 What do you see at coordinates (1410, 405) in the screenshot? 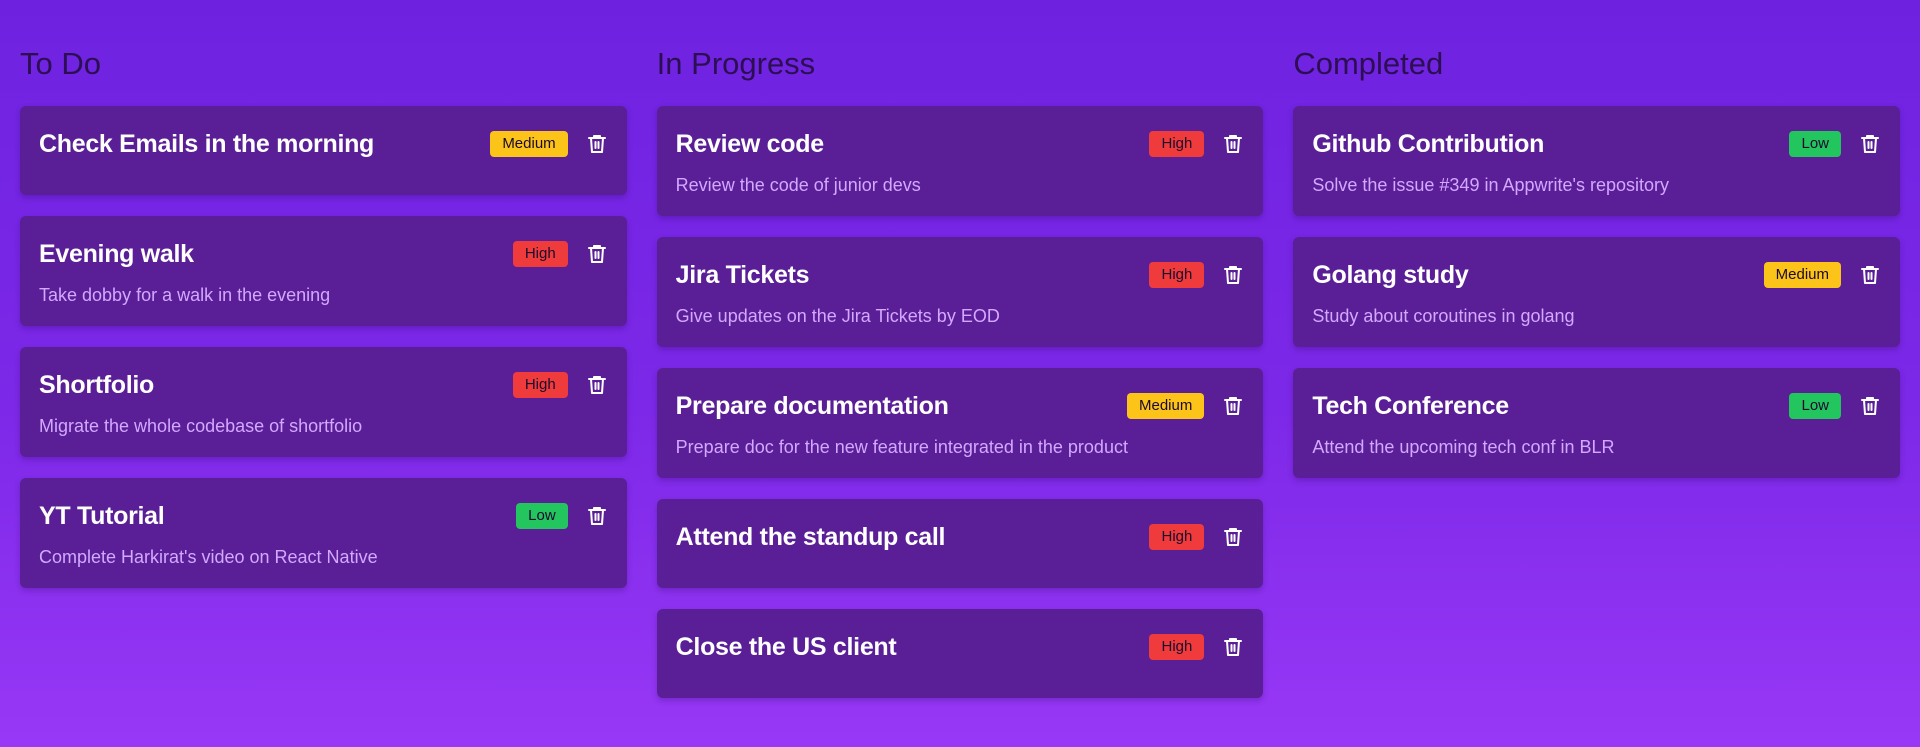
I see `task-title: Tech Conference` at bounding box center [1410, 405].